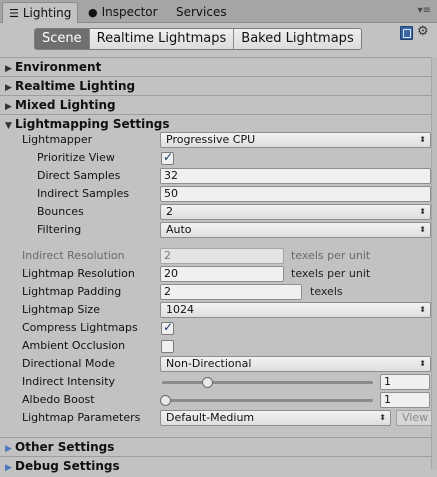  I want to click on expanded-arrow-icon: ▼, so click(8, 126).